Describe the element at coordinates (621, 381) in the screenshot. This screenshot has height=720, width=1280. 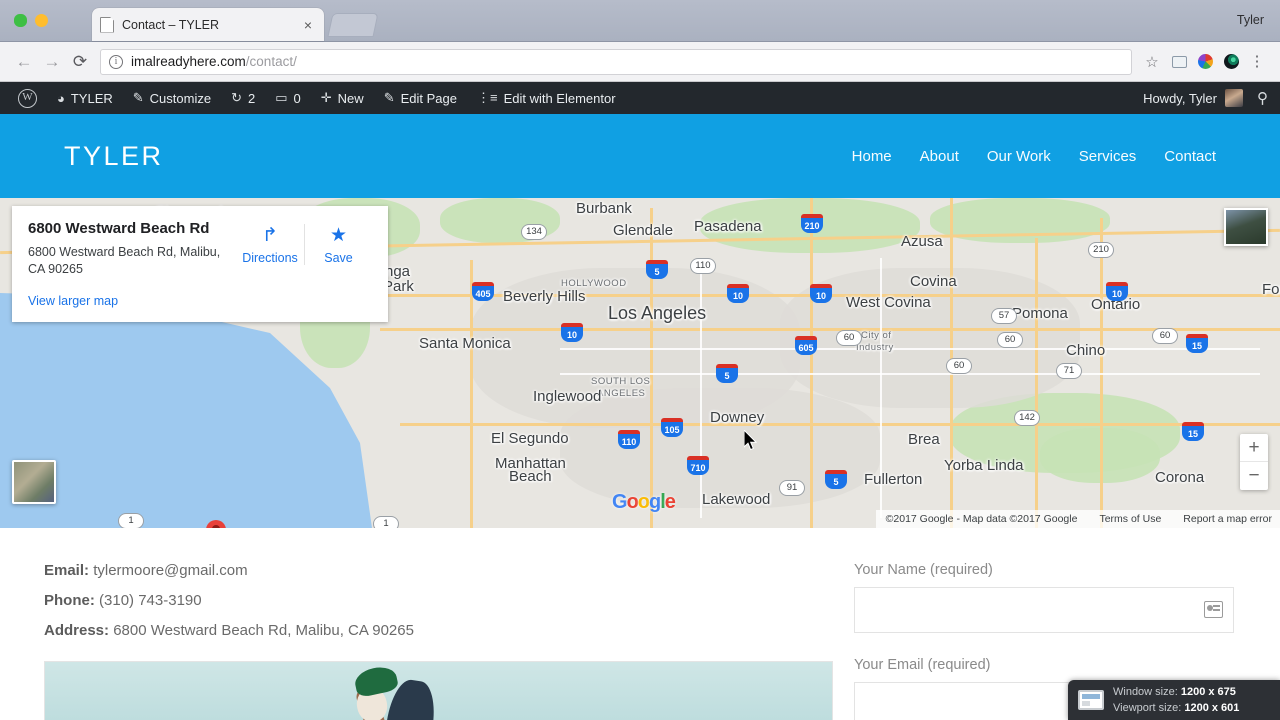
I see `map-label: SOUTH LOS` at that location.